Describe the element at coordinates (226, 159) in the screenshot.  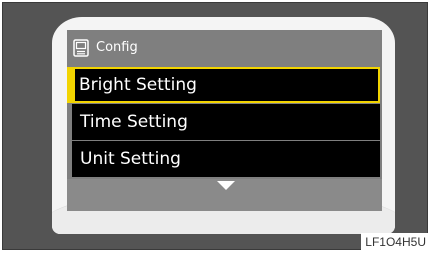
I see `menu-item-unit-setting: Unit Setting` at that location.